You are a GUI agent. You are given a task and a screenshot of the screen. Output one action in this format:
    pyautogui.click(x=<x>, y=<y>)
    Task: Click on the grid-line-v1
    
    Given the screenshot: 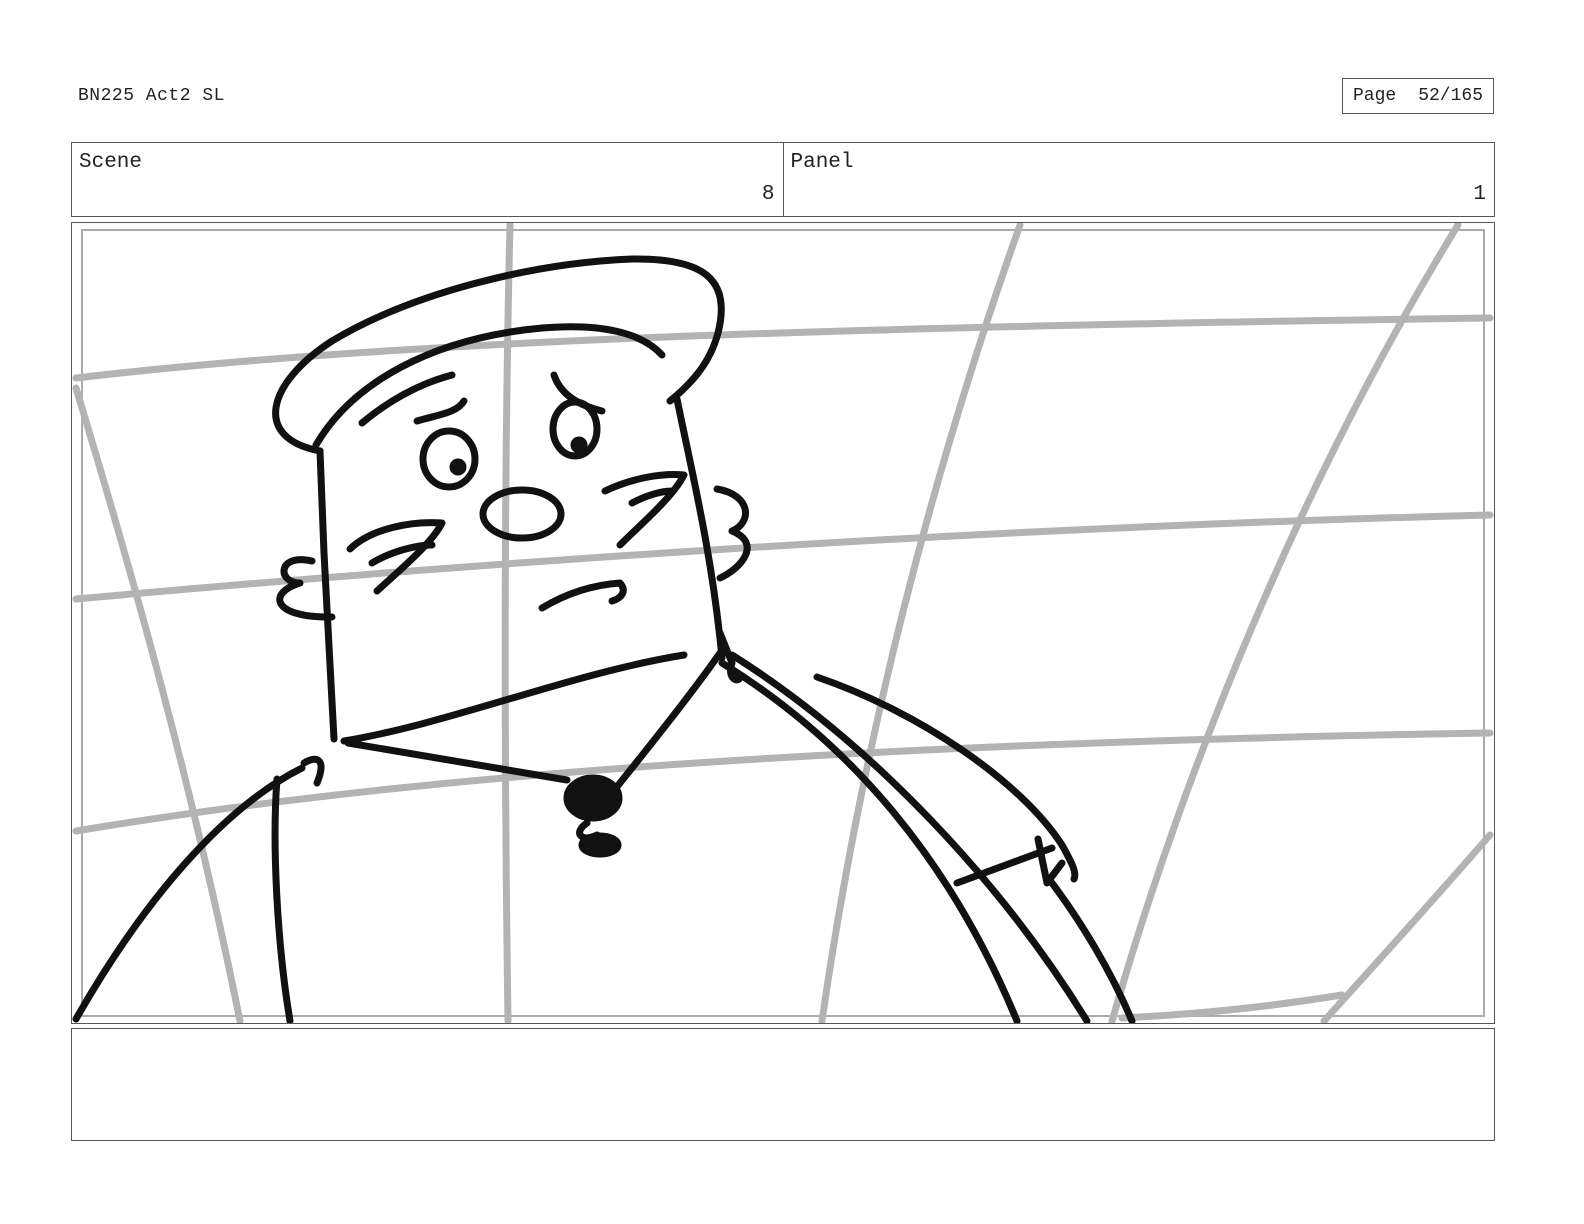 What is the action you would take?
    pyautogui.click(x=158, y=703)
    